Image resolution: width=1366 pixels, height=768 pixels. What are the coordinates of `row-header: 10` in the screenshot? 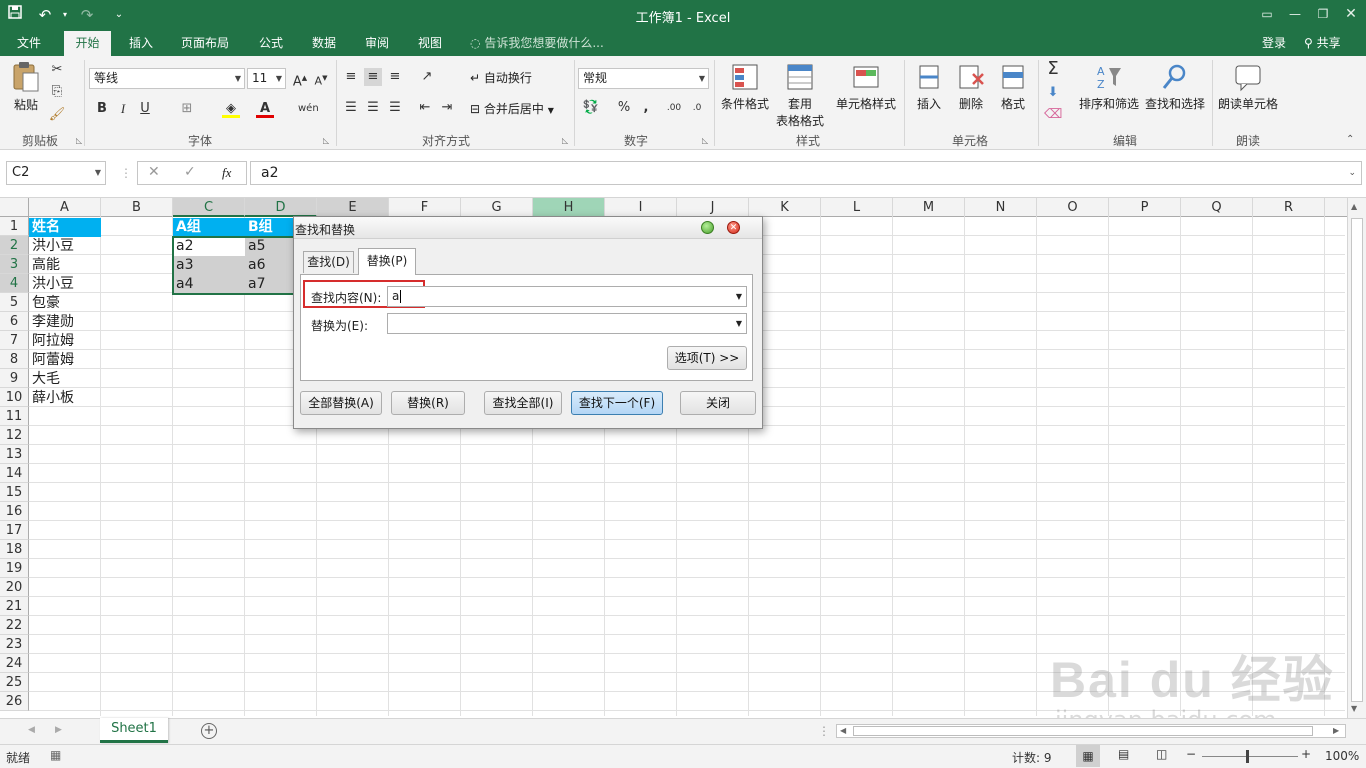 It's located at (14, 397).